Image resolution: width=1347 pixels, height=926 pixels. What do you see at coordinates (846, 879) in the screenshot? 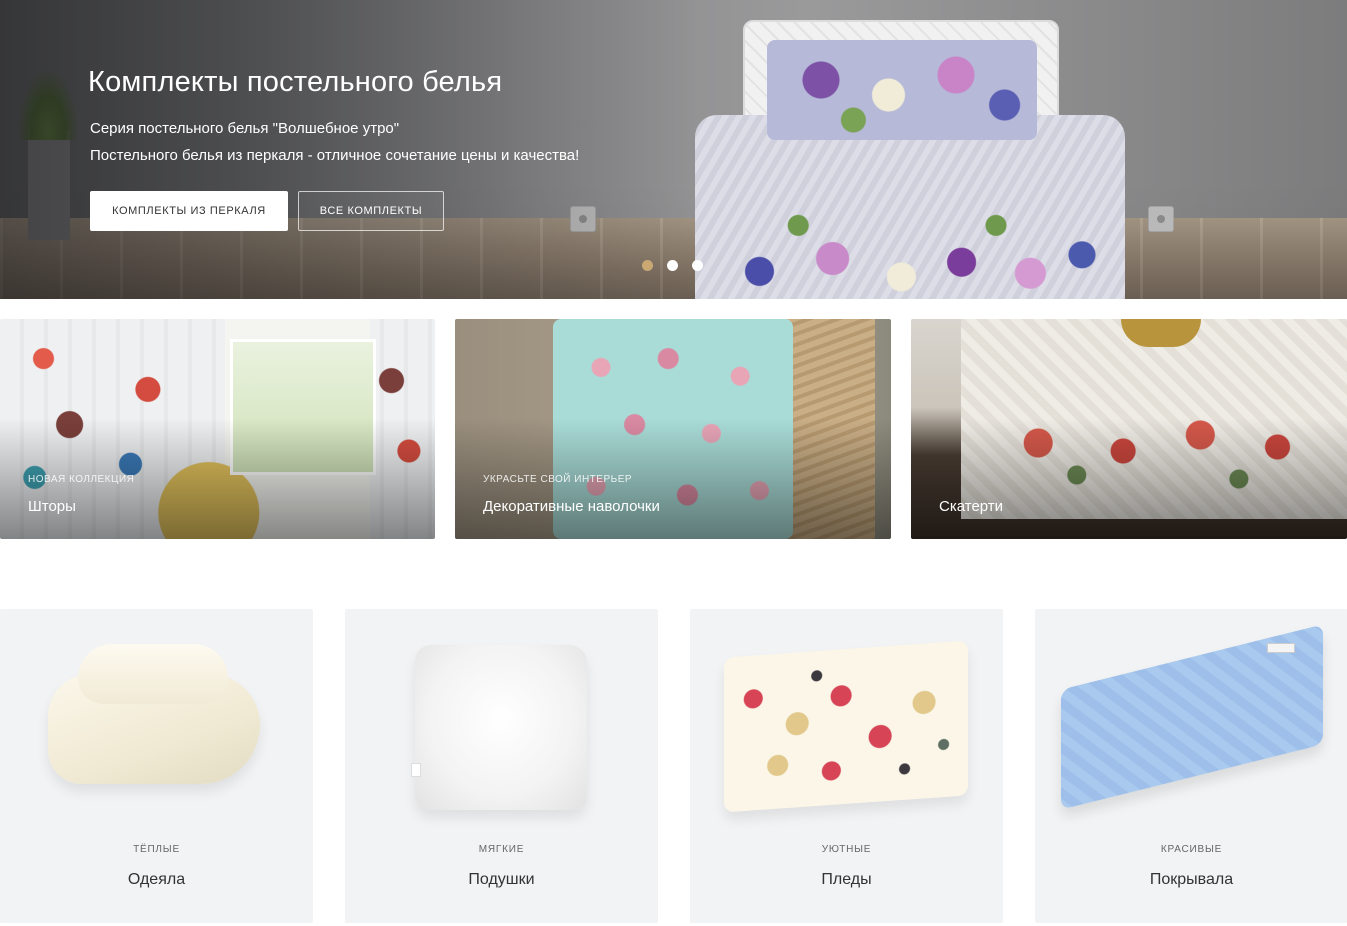
I see `card-title: Пледы` at bounding box center [846, 879].